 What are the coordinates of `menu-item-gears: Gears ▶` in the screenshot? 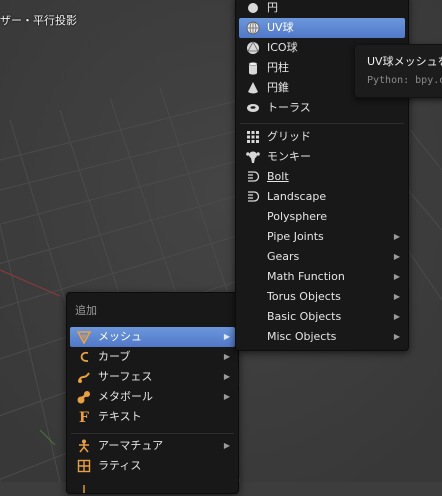 It's located at (322, 257).